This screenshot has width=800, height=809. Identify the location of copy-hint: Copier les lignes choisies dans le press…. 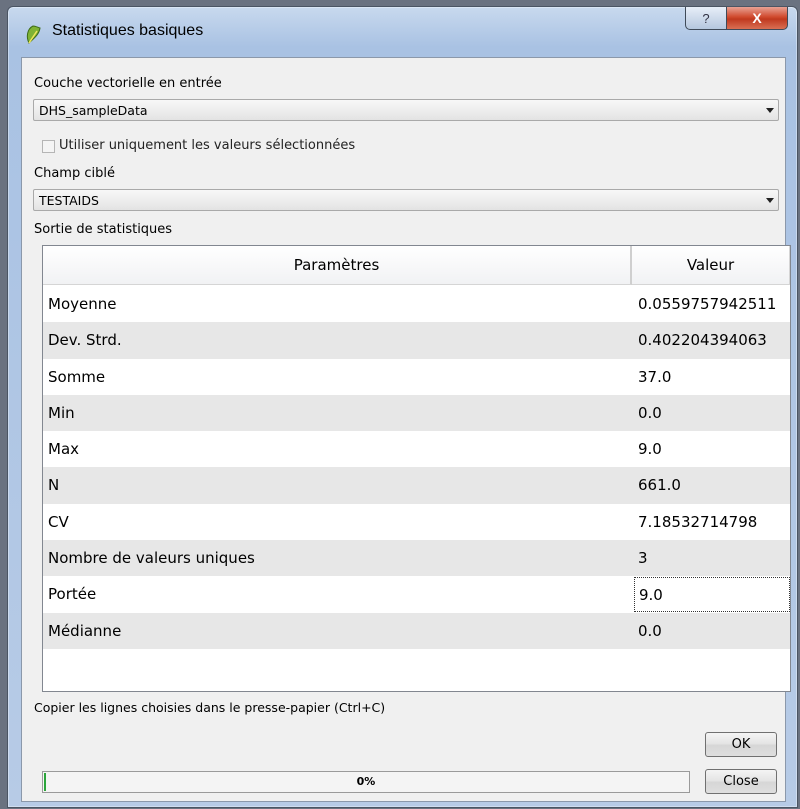
(210, 707).